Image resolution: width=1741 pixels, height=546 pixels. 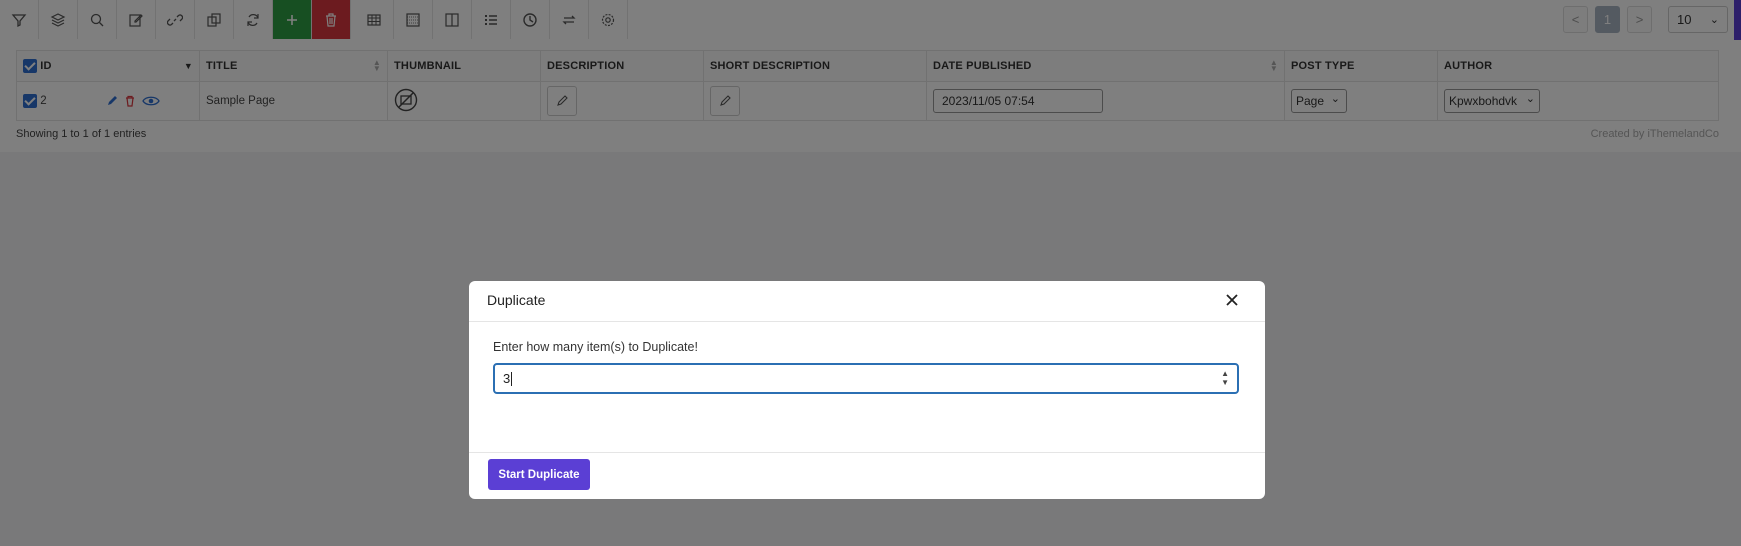 What do you see at coordinates (539, 474) in the screenshot?
I see `start-duplicate-button: Start Duplicate` at bounding box center [539, 474].